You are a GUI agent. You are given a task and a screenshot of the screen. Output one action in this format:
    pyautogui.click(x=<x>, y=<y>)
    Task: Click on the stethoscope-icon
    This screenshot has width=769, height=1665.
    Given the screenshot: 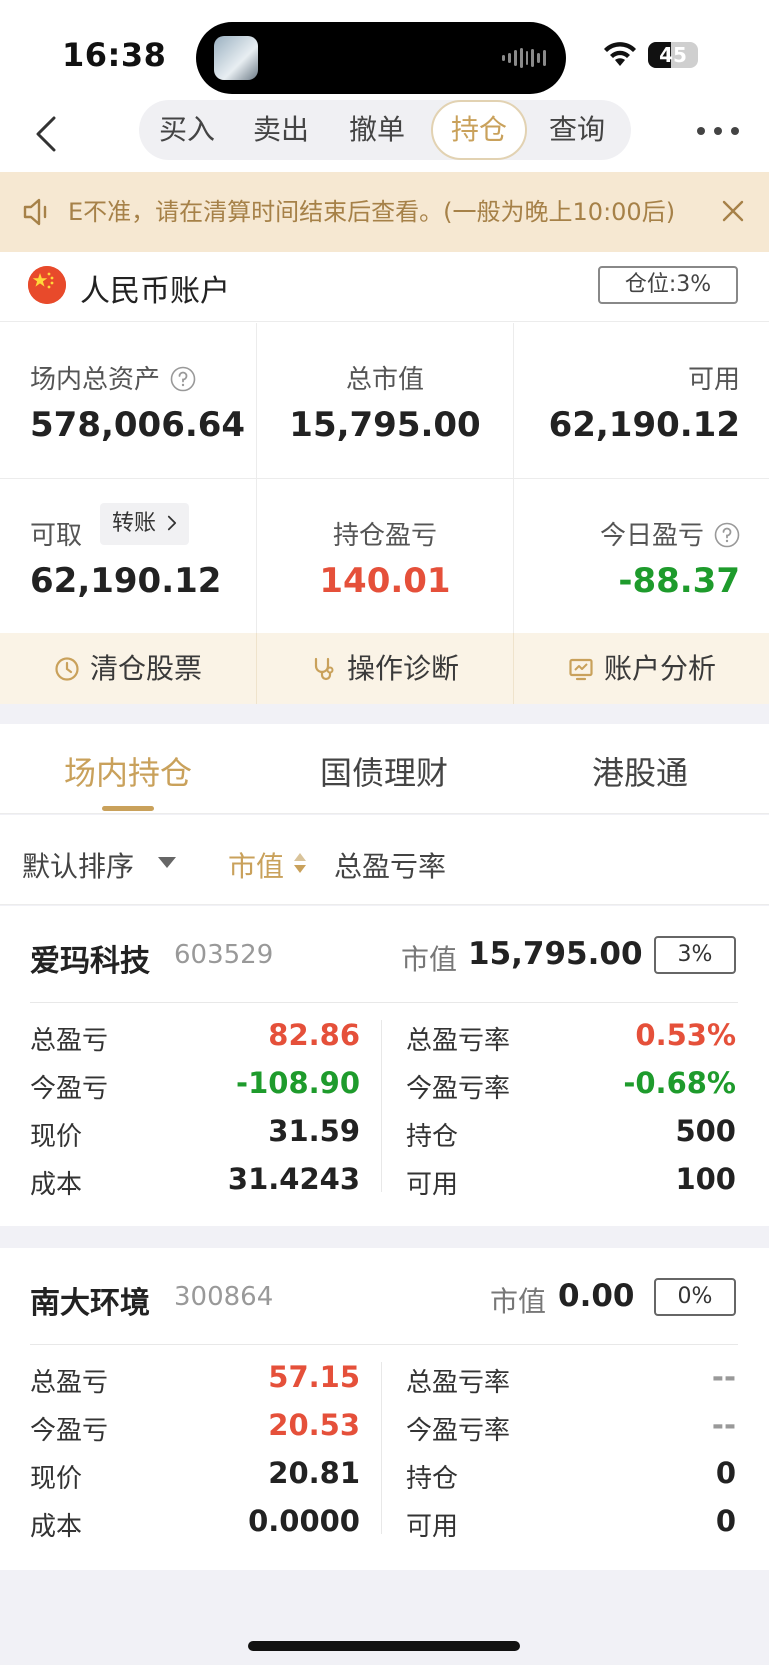 What is the action you would take?
    pyautogui.click(x=324, y=669)
    